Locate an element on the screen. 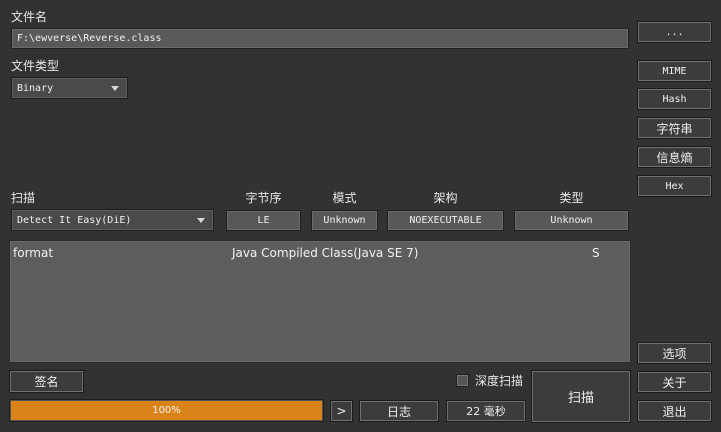 The width and height of the screenshot is (721, 432). type-label: 类型 is located at coordinates (571, 198).